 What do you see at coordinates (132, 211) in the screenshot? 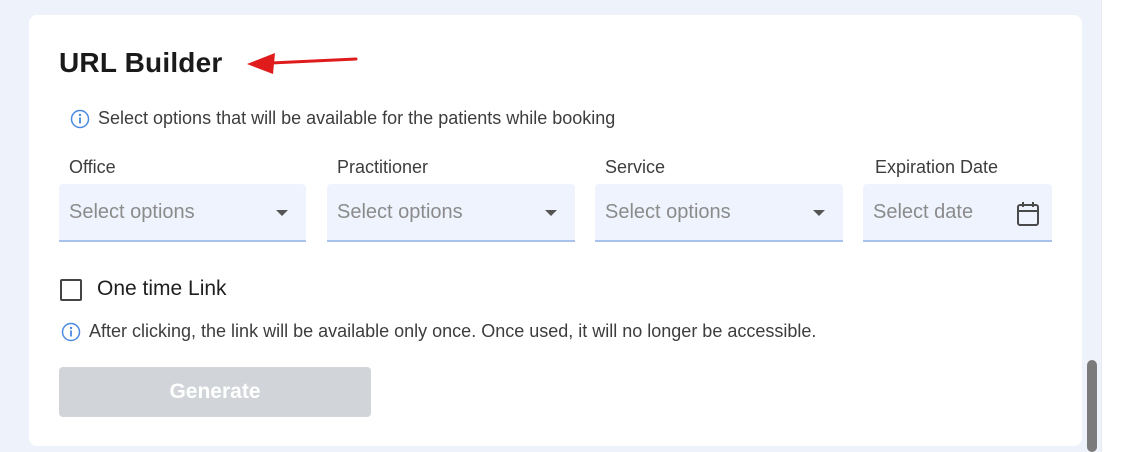
I see `office-select-placeholder: Select options` at bounding box center [132, 211].